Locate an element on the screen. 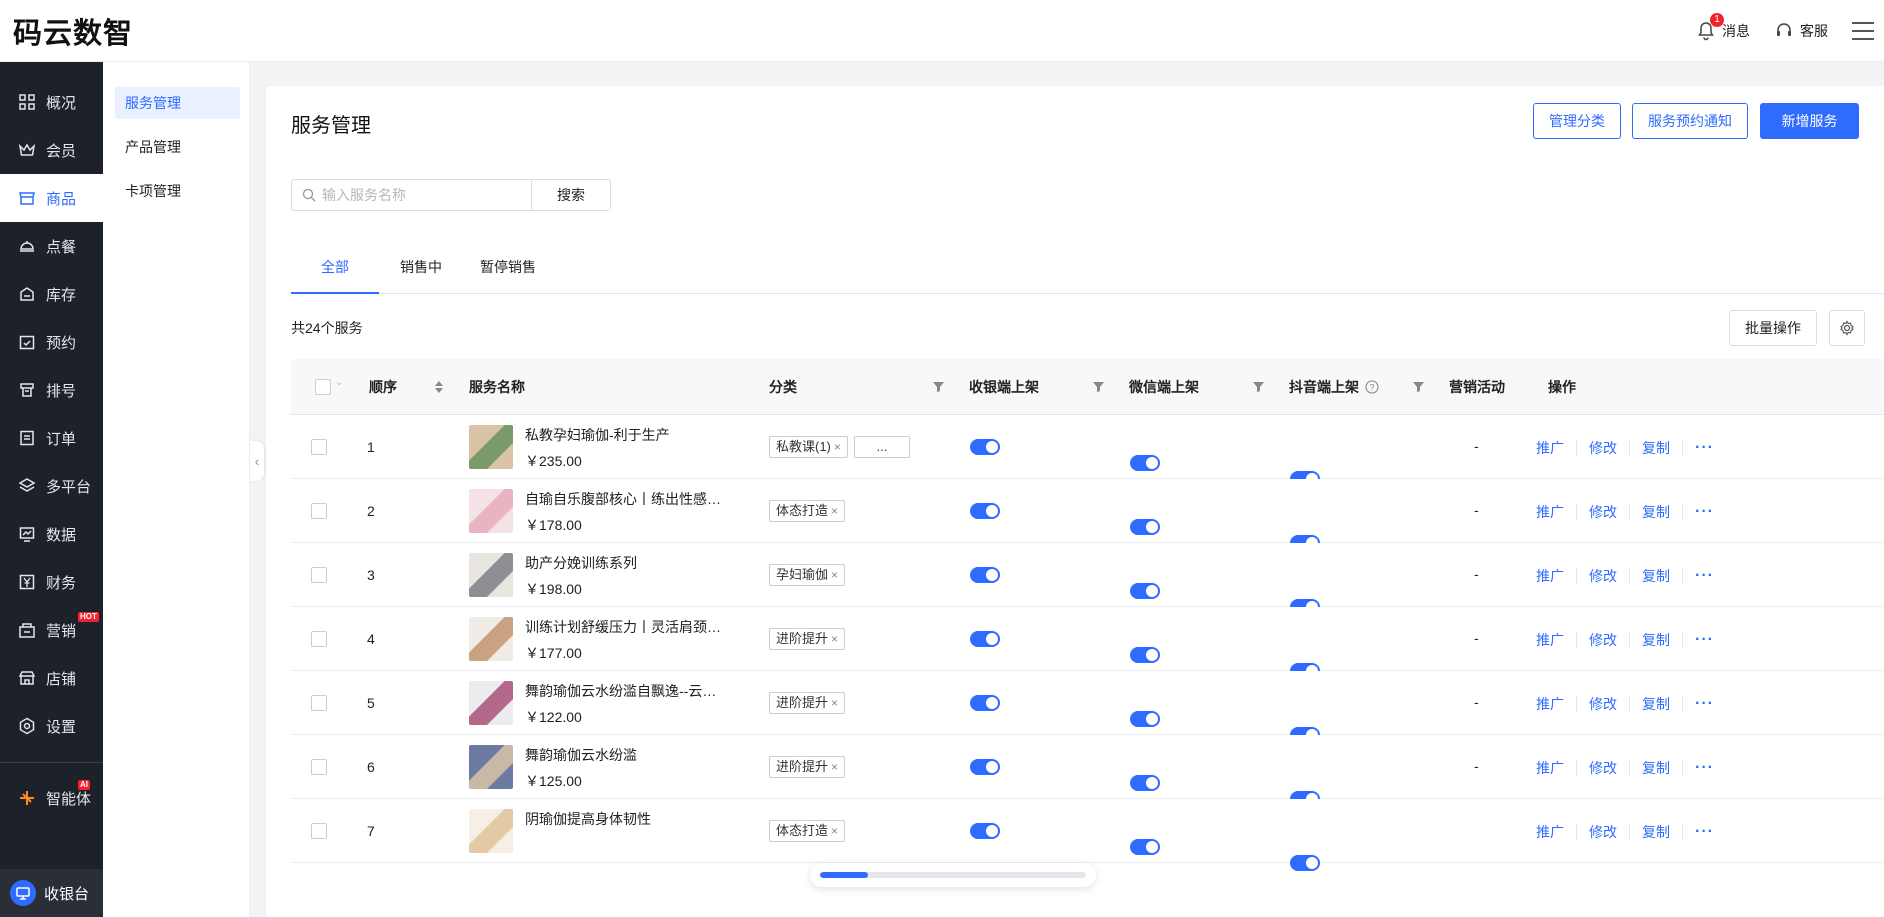 This screenshot has height=917, width=1884. menu-icon is located at coordinates (1863, 31).